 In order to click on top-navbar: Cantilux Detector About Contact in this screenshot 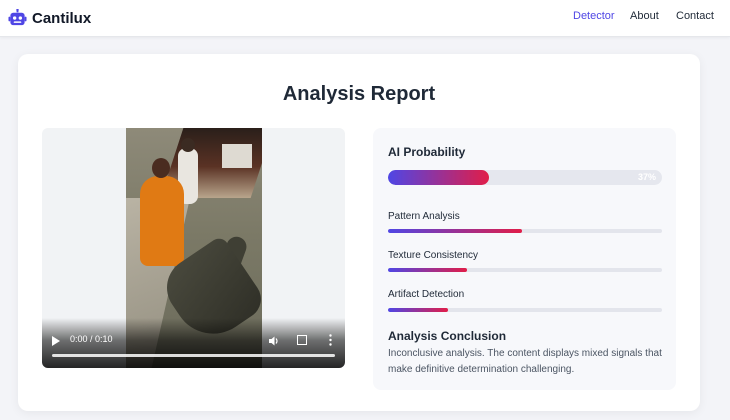, I will do `click(365, 18)`.